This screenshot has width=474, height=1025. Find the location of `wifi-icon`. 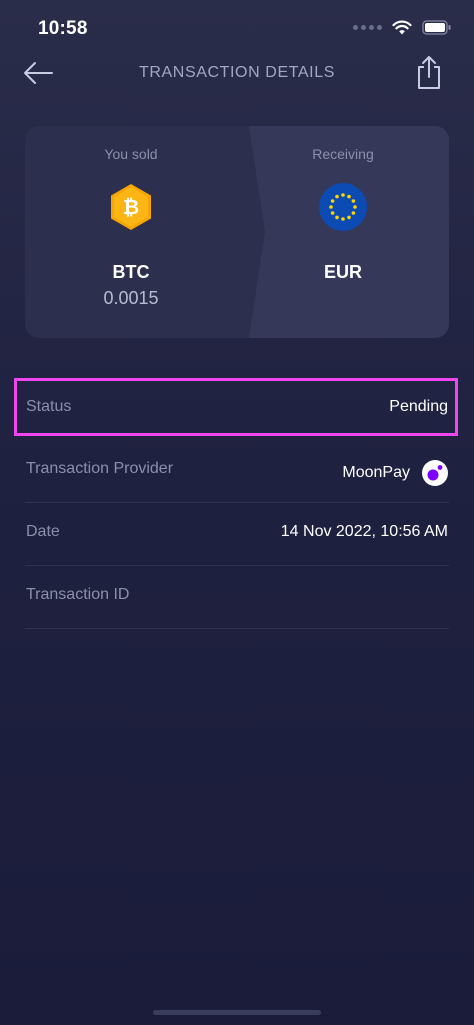

wifi-icon is located at coordinates (402, 27).